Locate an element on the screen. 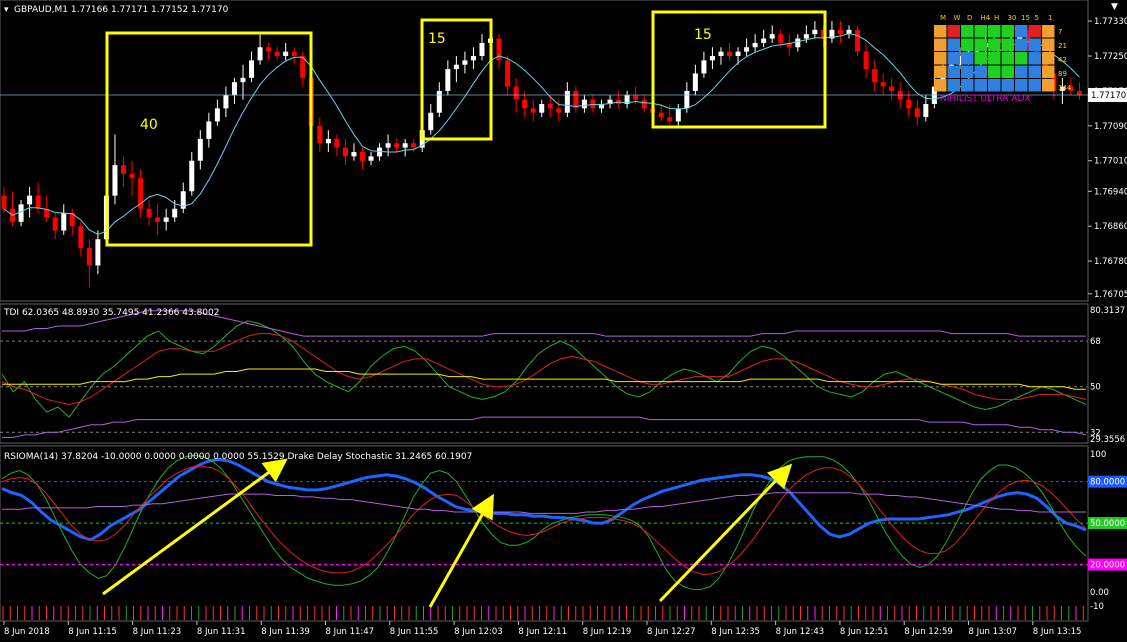  dashboard-timeframe-label: D is located at coordinates (969, 18).